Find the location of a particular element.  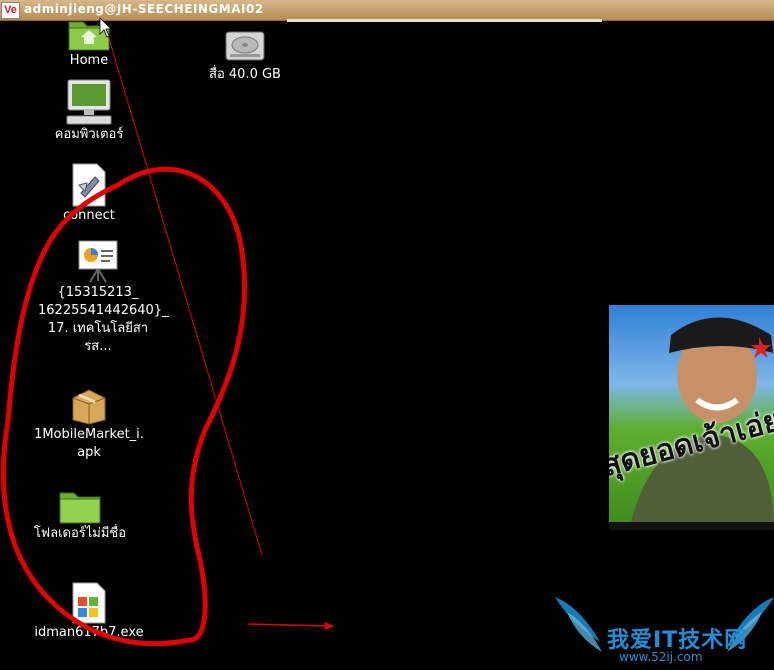

desktop-icon-label: Home is located at coordinates (89, 60).